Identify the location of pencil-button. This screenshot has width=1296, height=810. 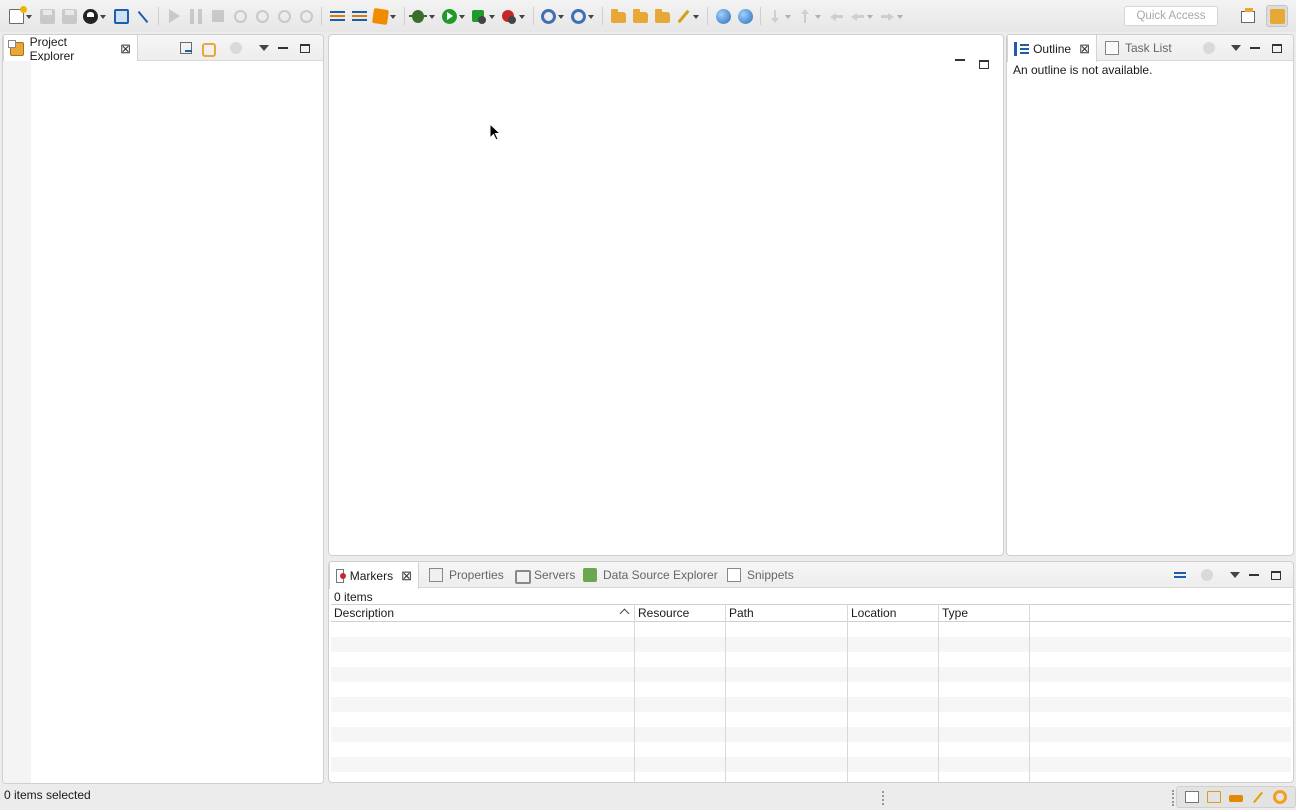
(688, 16).